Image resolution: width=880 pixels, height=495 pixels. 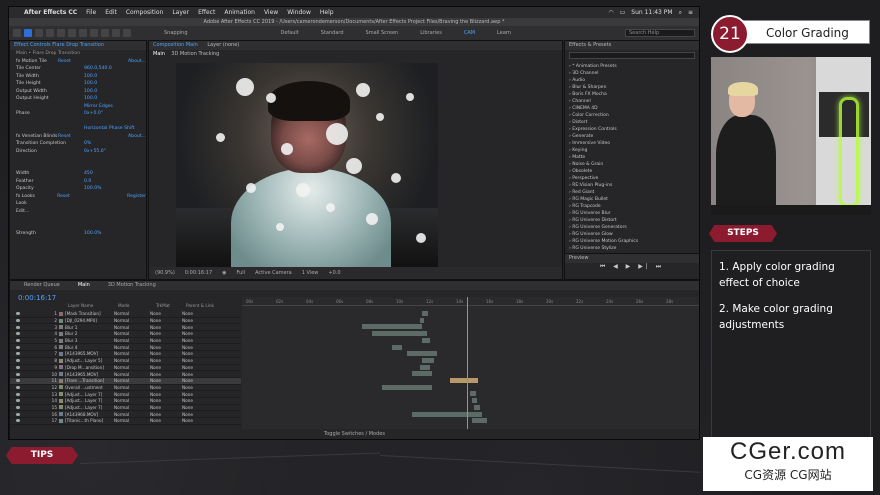 I want to click on effect-category-item: › * Animation Presets, so click(x=634, y=66).